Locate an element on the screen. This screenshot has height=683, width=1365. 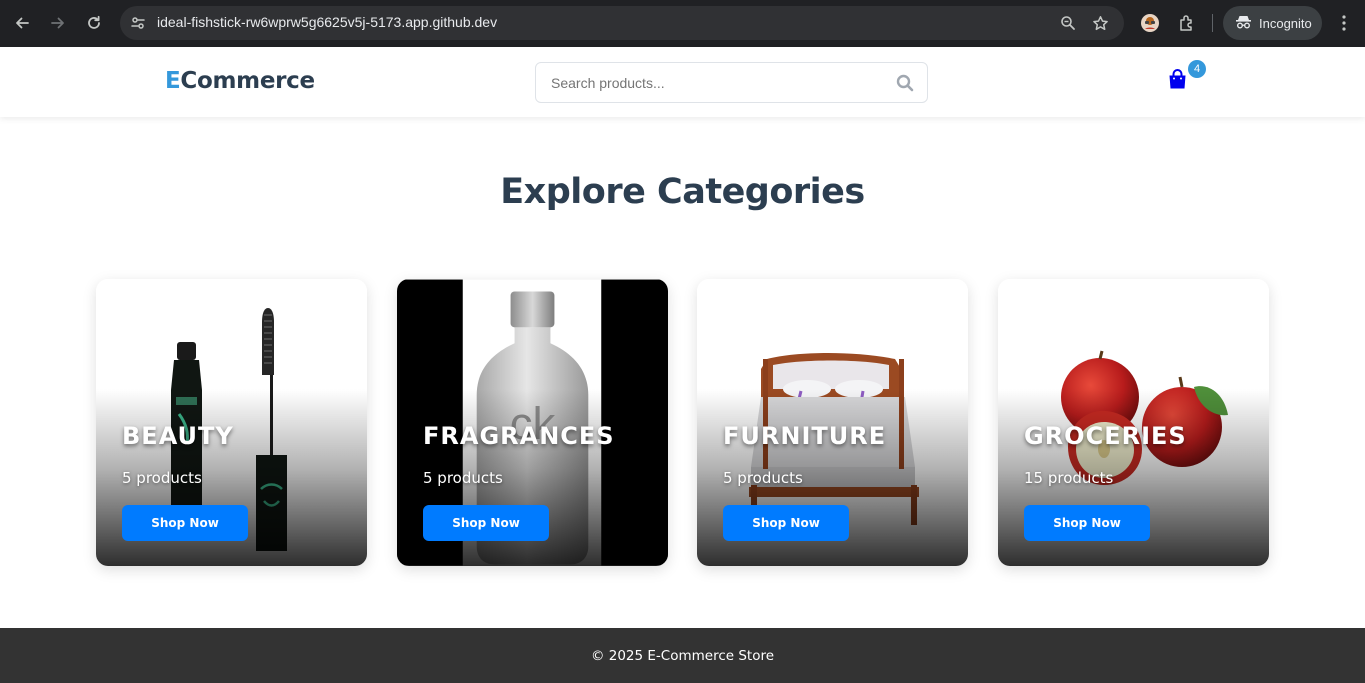
site-logo: ECommerce is located at coordinates (240, 81).